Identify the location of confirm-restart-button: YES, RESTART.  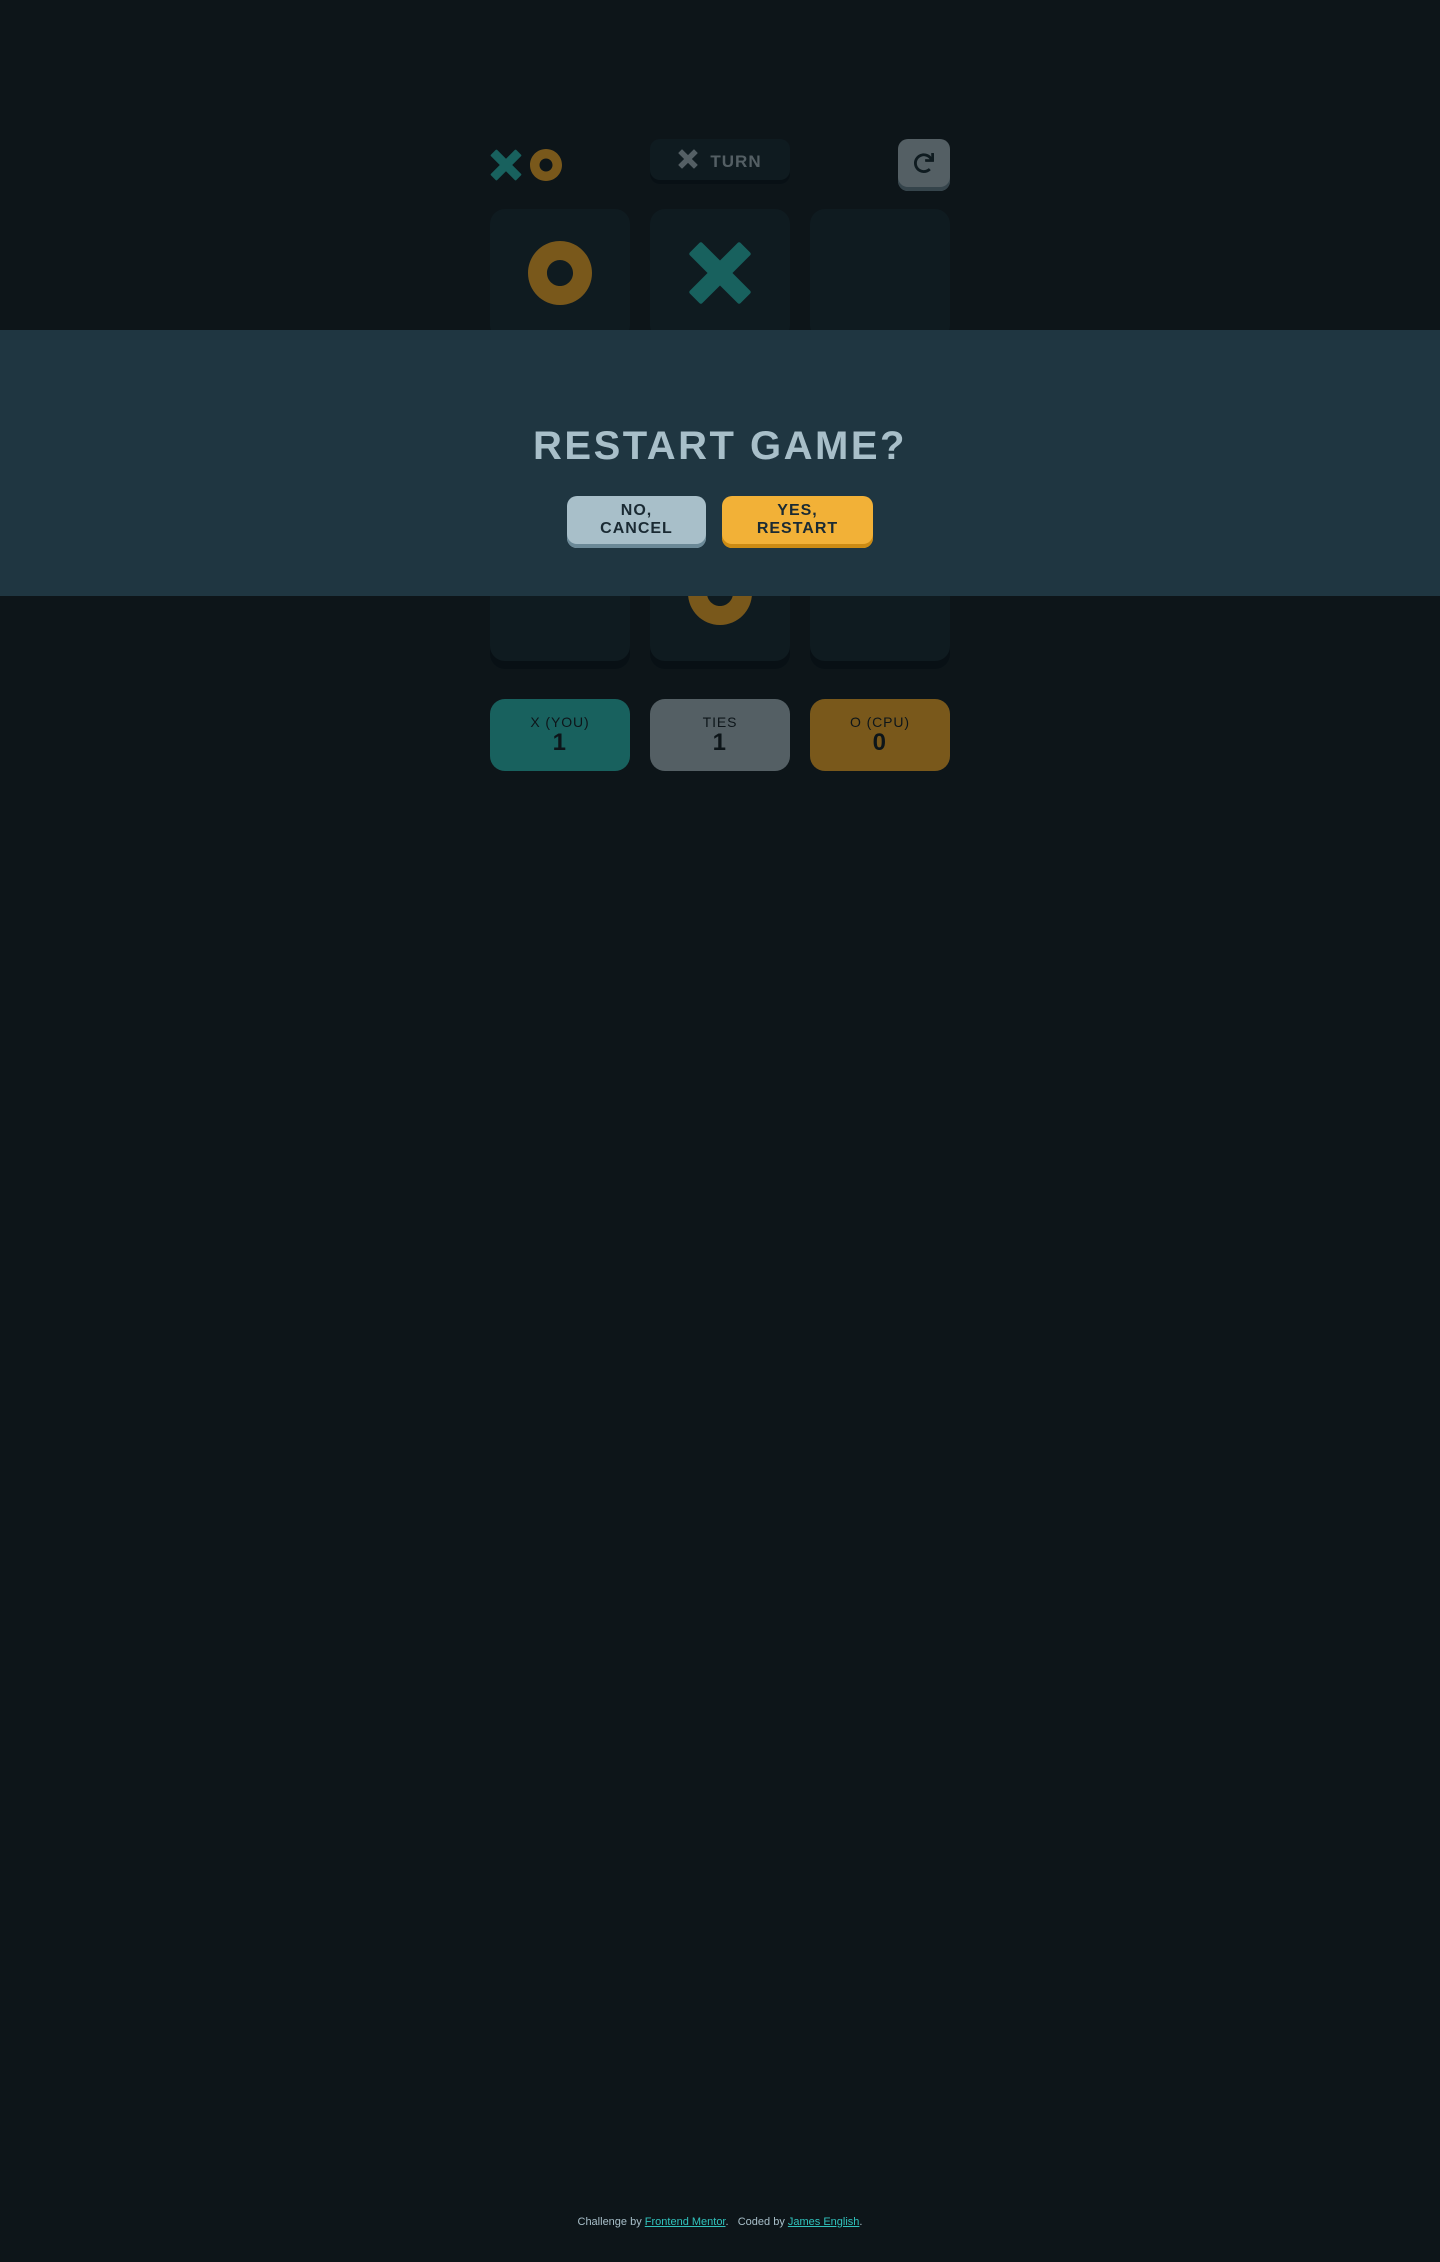
(797, 522).